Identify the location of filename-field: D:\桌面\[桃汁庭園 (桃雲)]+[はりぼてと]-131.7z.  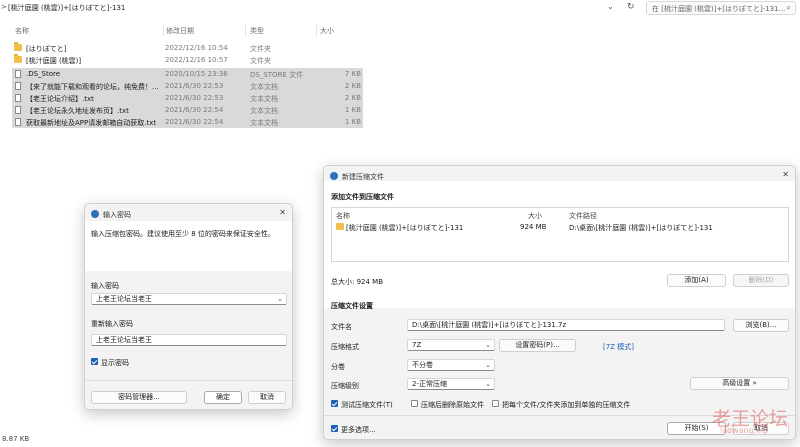
(566, 325).